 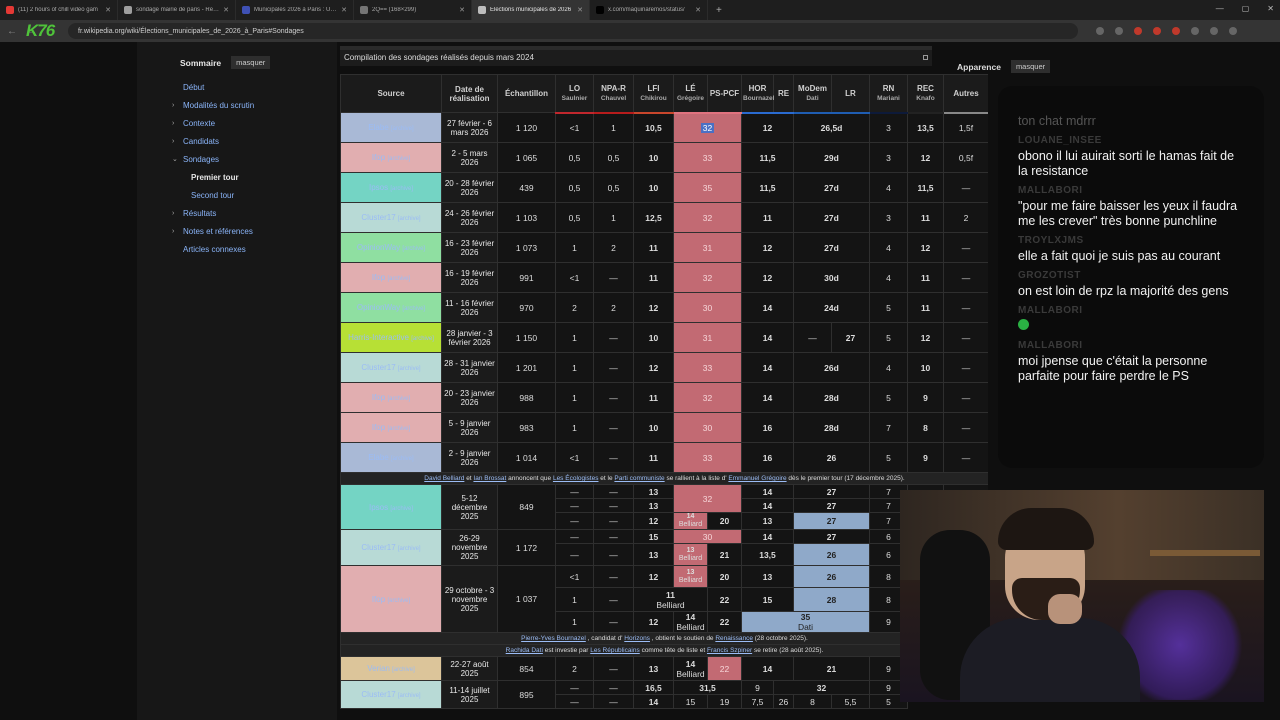 What do you see at coordinates (378, 668) in the screenshot?
I see `pollster-link: Verian` at bounding box center [378, 668].